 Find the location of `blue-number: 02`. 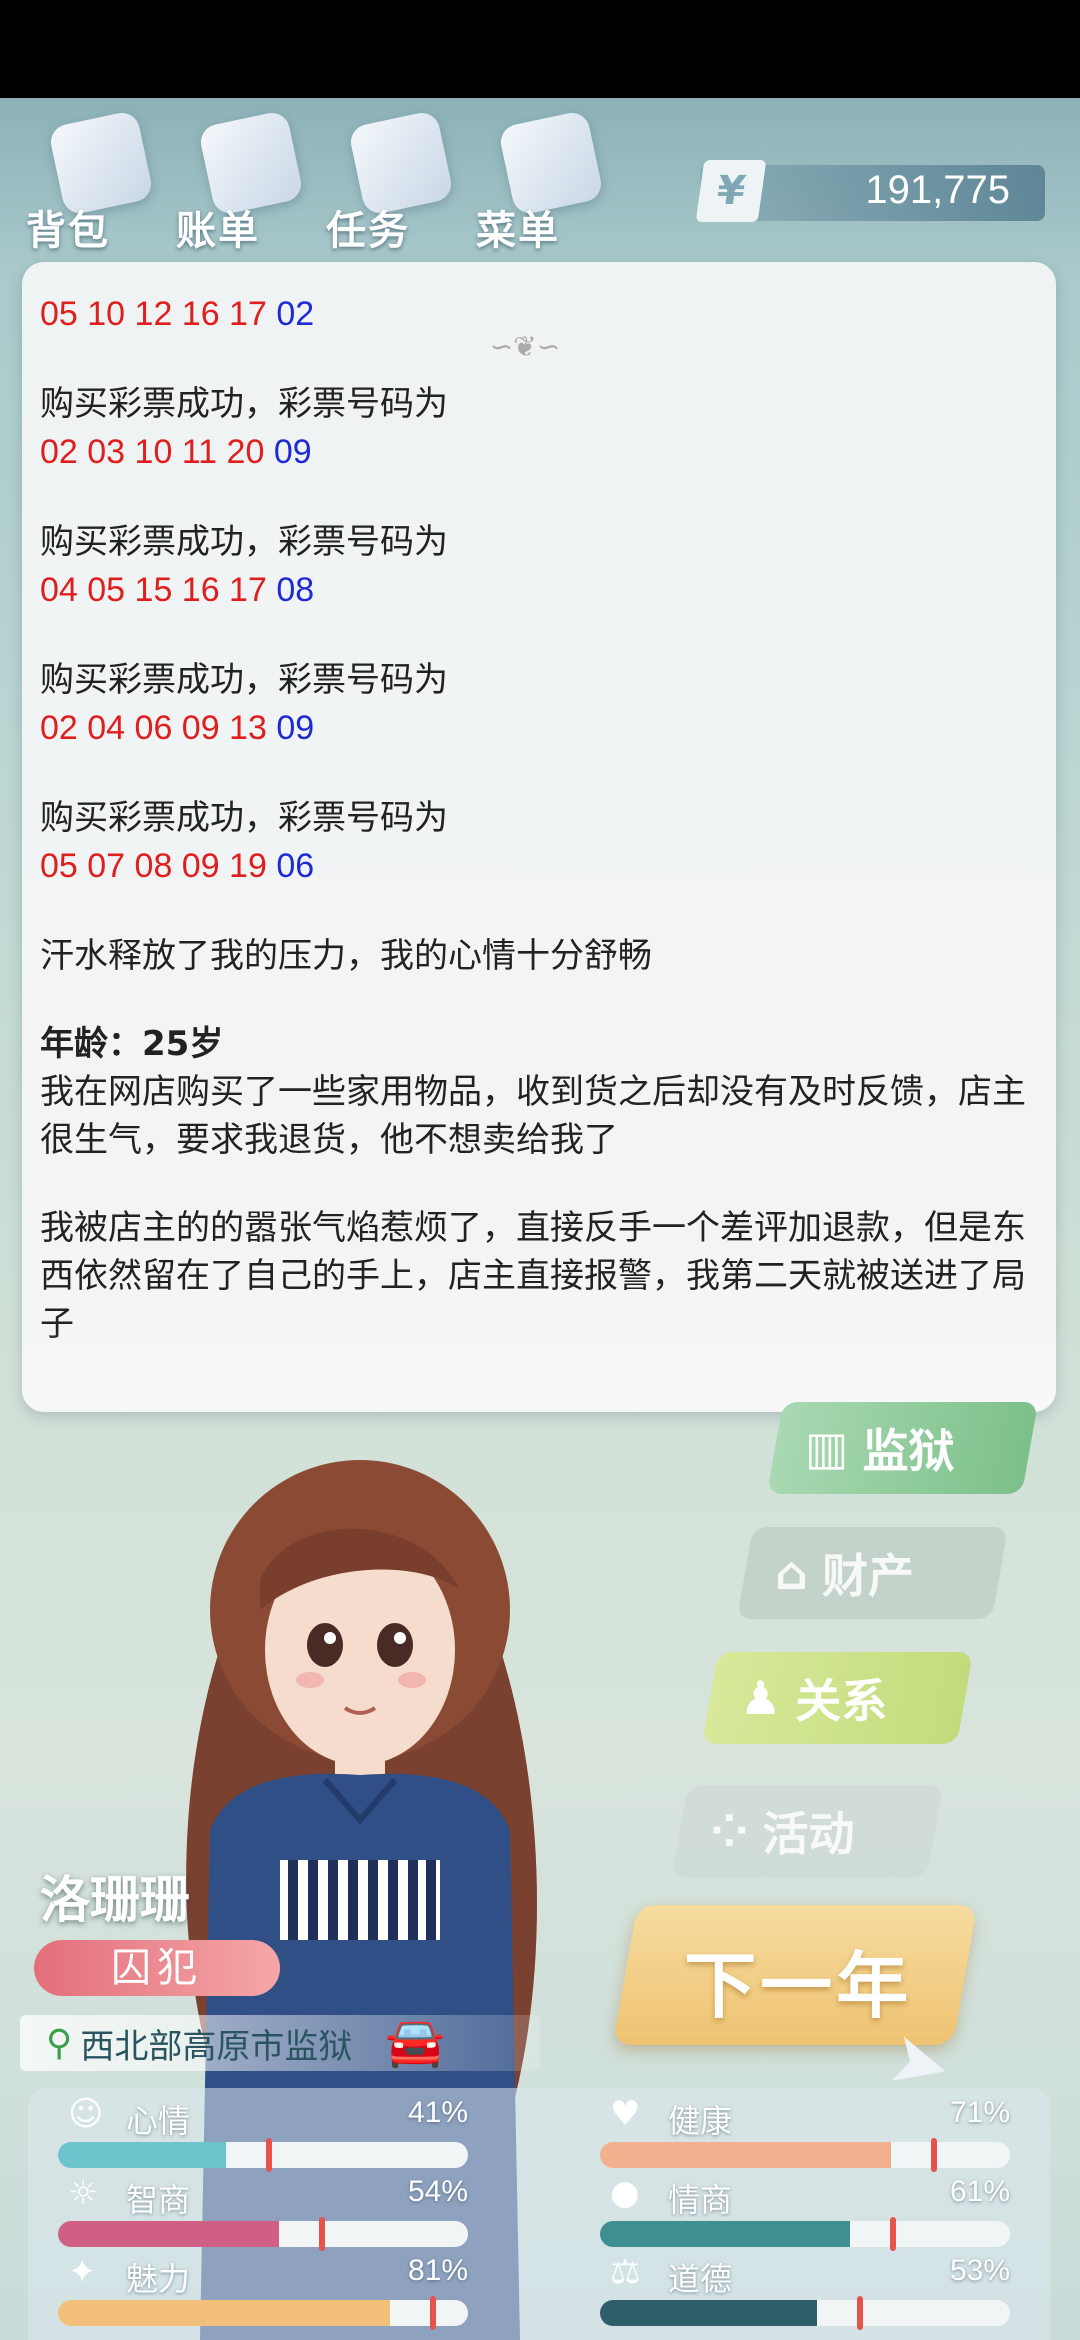

blue-number: 02 is located at coordinates (295, 314).